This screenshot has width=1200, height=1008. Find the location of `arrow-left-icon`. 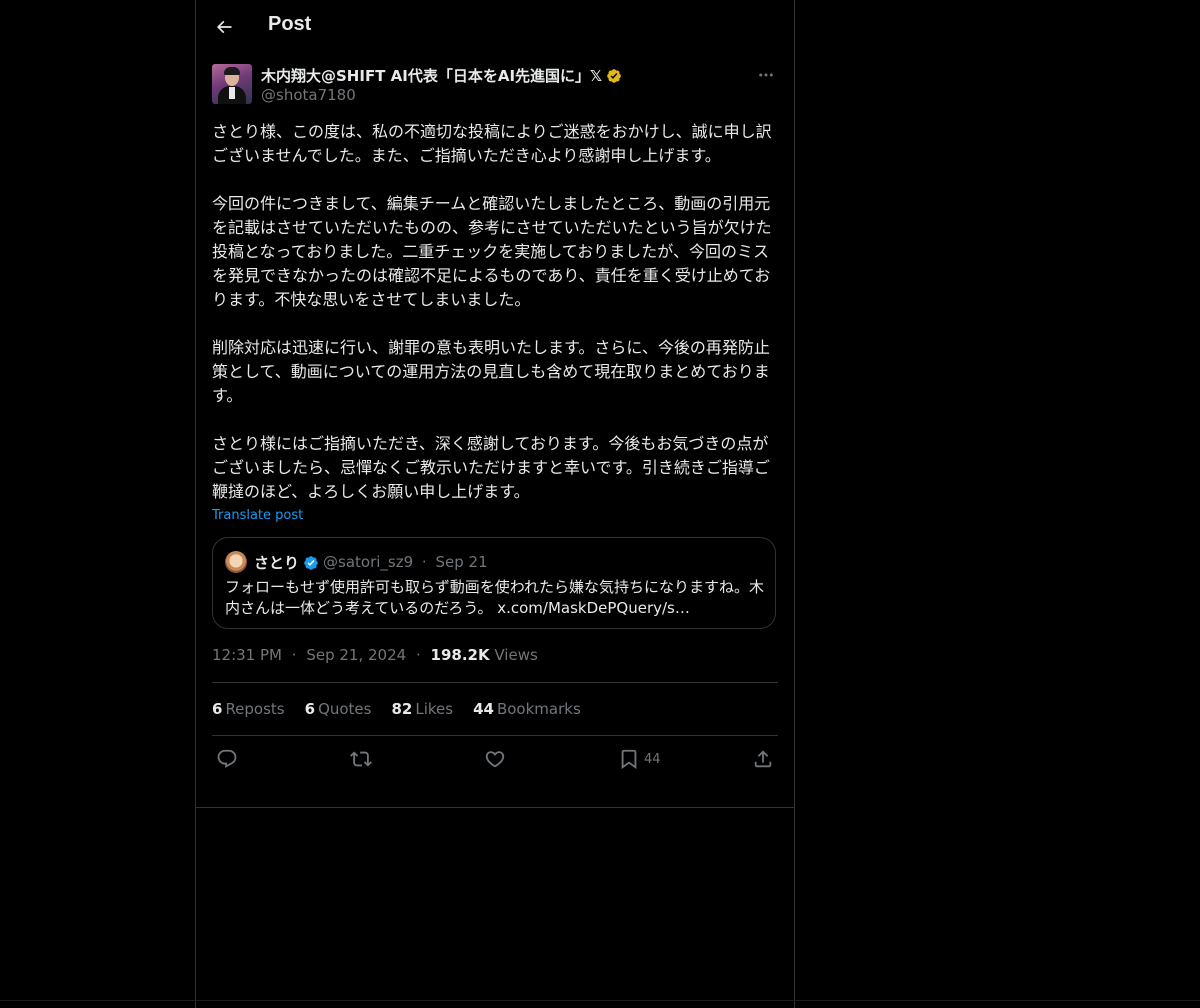

arrow-left-icon is located at coordinates (224, 27).